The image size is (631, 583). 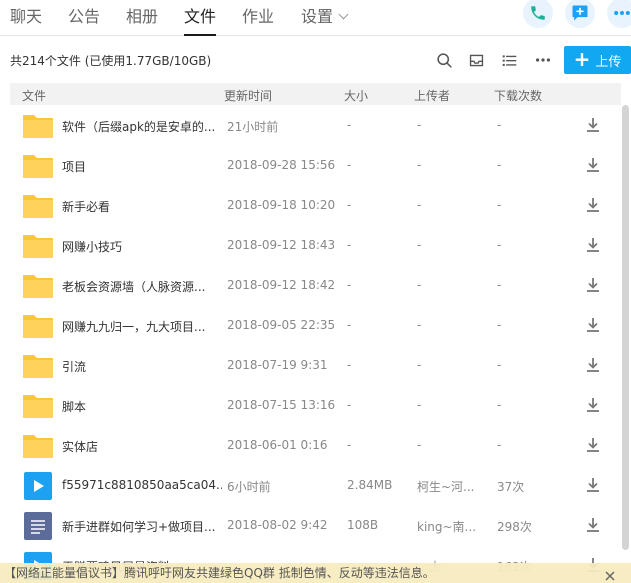 I want to click on close-notice-button, so click(x=610, y=574).